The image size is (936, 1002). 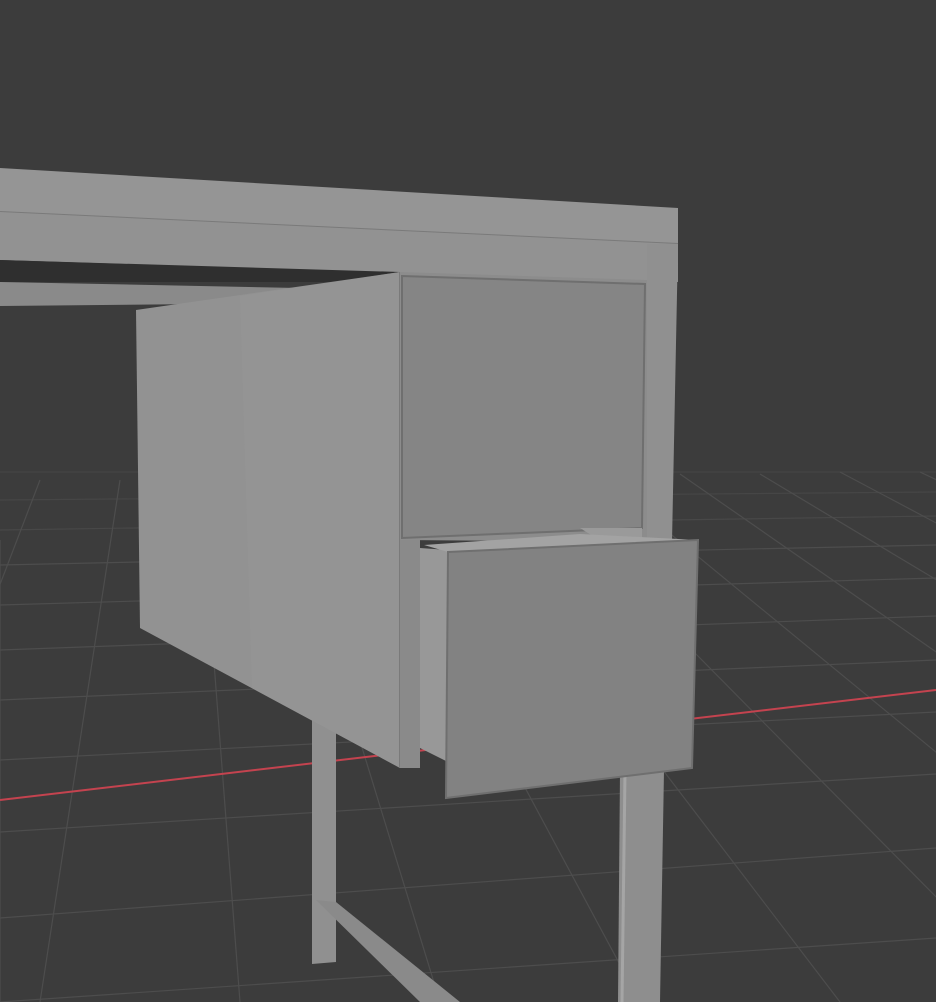 I want to click on drawer-bottom, so click(x=560, y=667).